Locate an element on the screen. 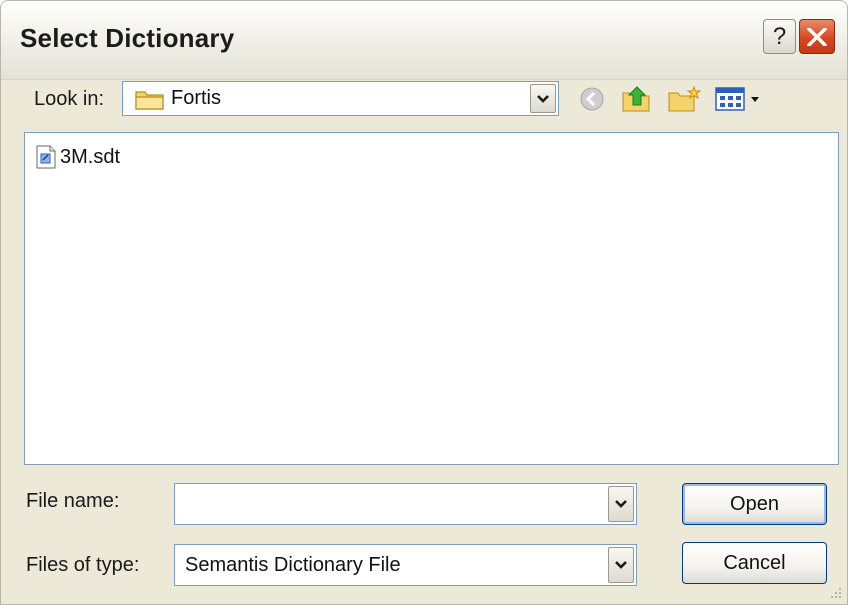 This screenshot has height=605, width=848. look-in-value: Fortis is located at coordinates (196, 98).